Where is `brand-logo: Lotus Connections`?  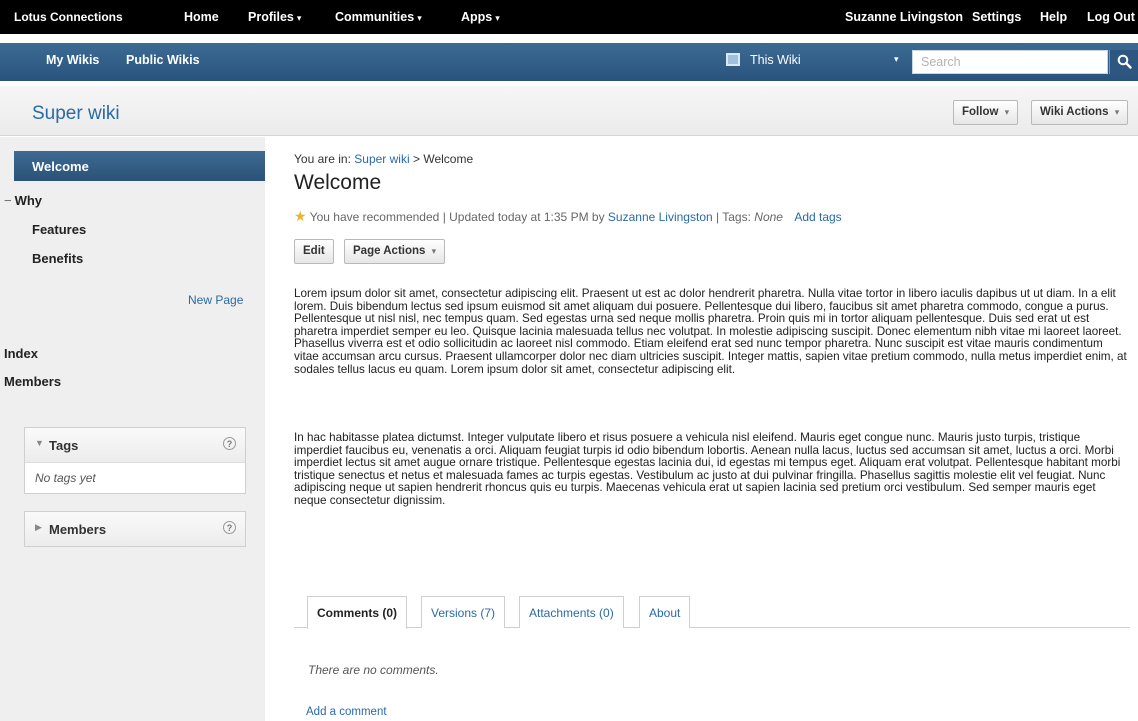 brand-logo: Lotus Connections is located at coordinates (68, 17).